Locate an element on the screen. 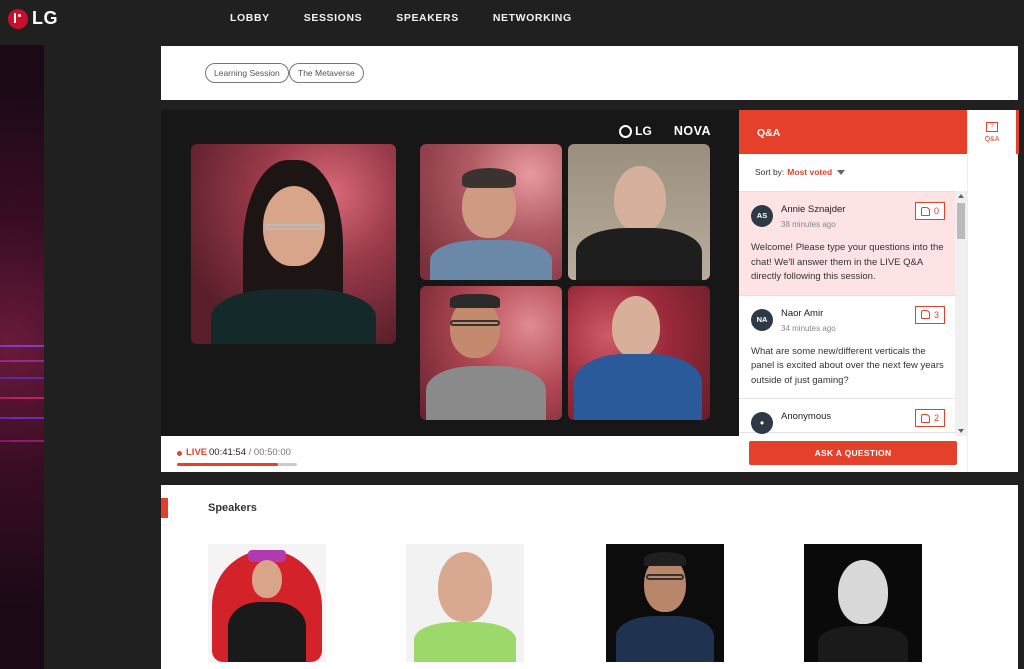 Image resolution: width=1024 pixels, height=669 pixels. lg-logo-text: LG is located at coordinates (45, 18).